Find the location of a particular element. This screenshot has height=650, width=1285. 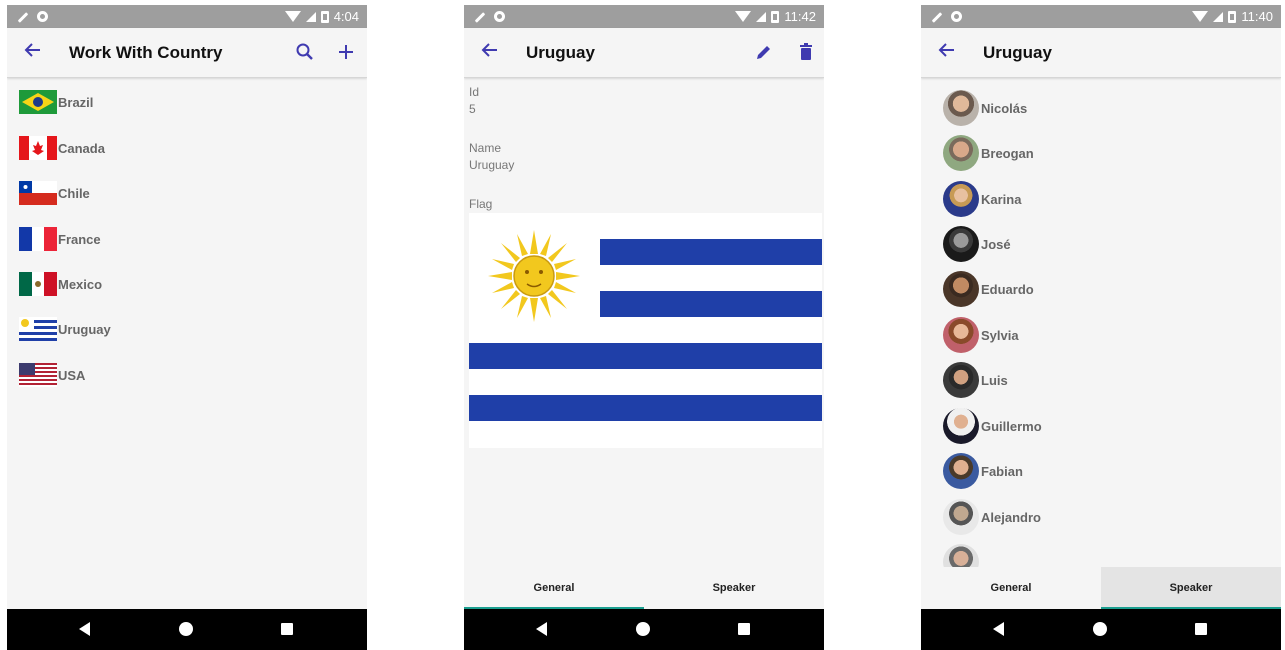

speaker-name: Sylvia is located at coordinates (1000, 335).